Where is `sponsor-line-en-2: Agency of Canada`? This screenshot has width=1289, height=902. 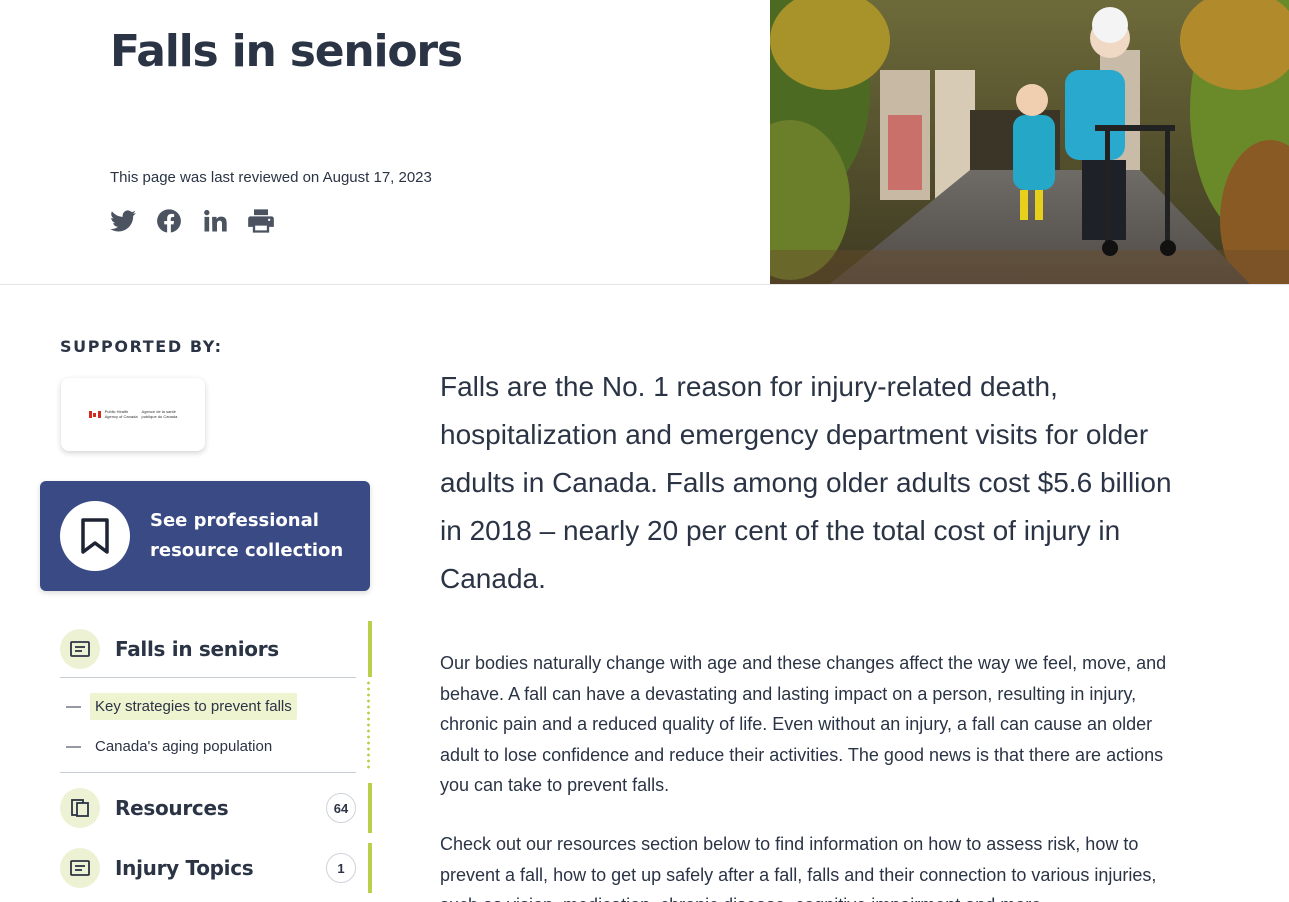 sponsor-line-en-2: Agency of Canada is located at coordinates (121, 416).